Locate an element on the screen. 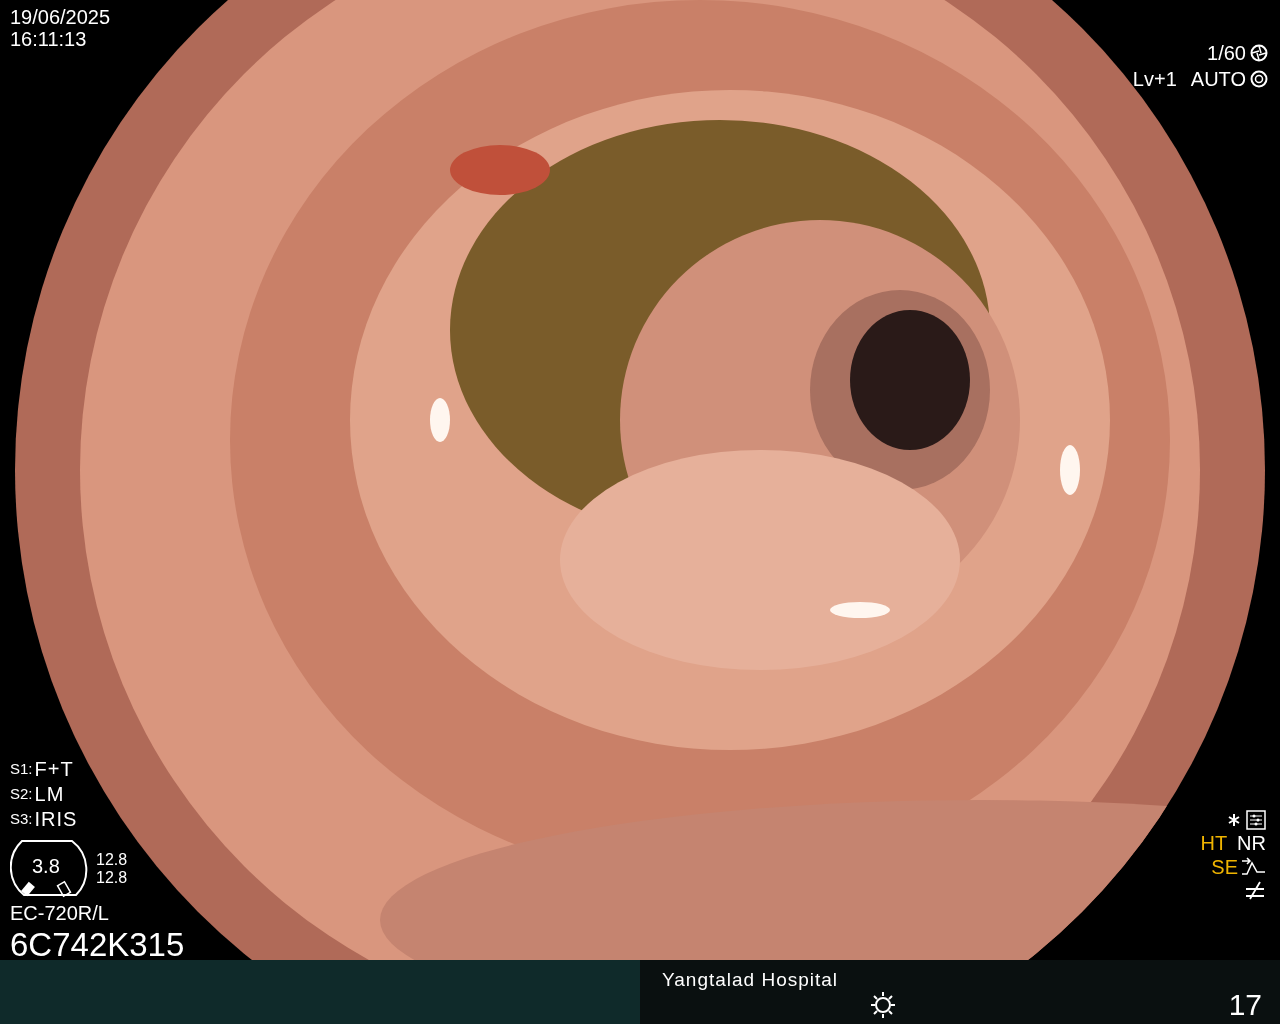 Image resolution: width=1280 pixels, height=1024 pixels. time-text: 16:11:13 is located at coordinates (48, 39).